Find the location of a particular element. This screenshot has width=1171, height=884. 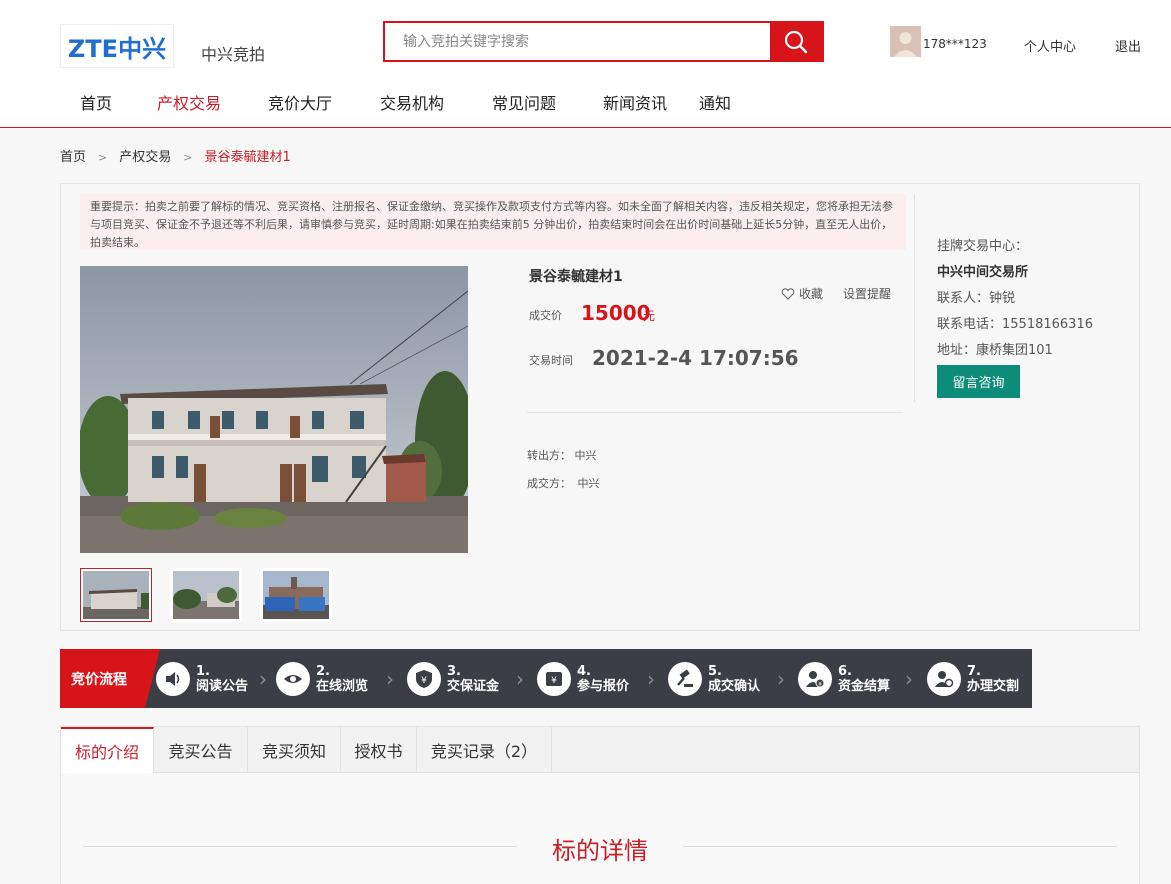

step-label: 参与报价 is located at coordinates (603, 686).